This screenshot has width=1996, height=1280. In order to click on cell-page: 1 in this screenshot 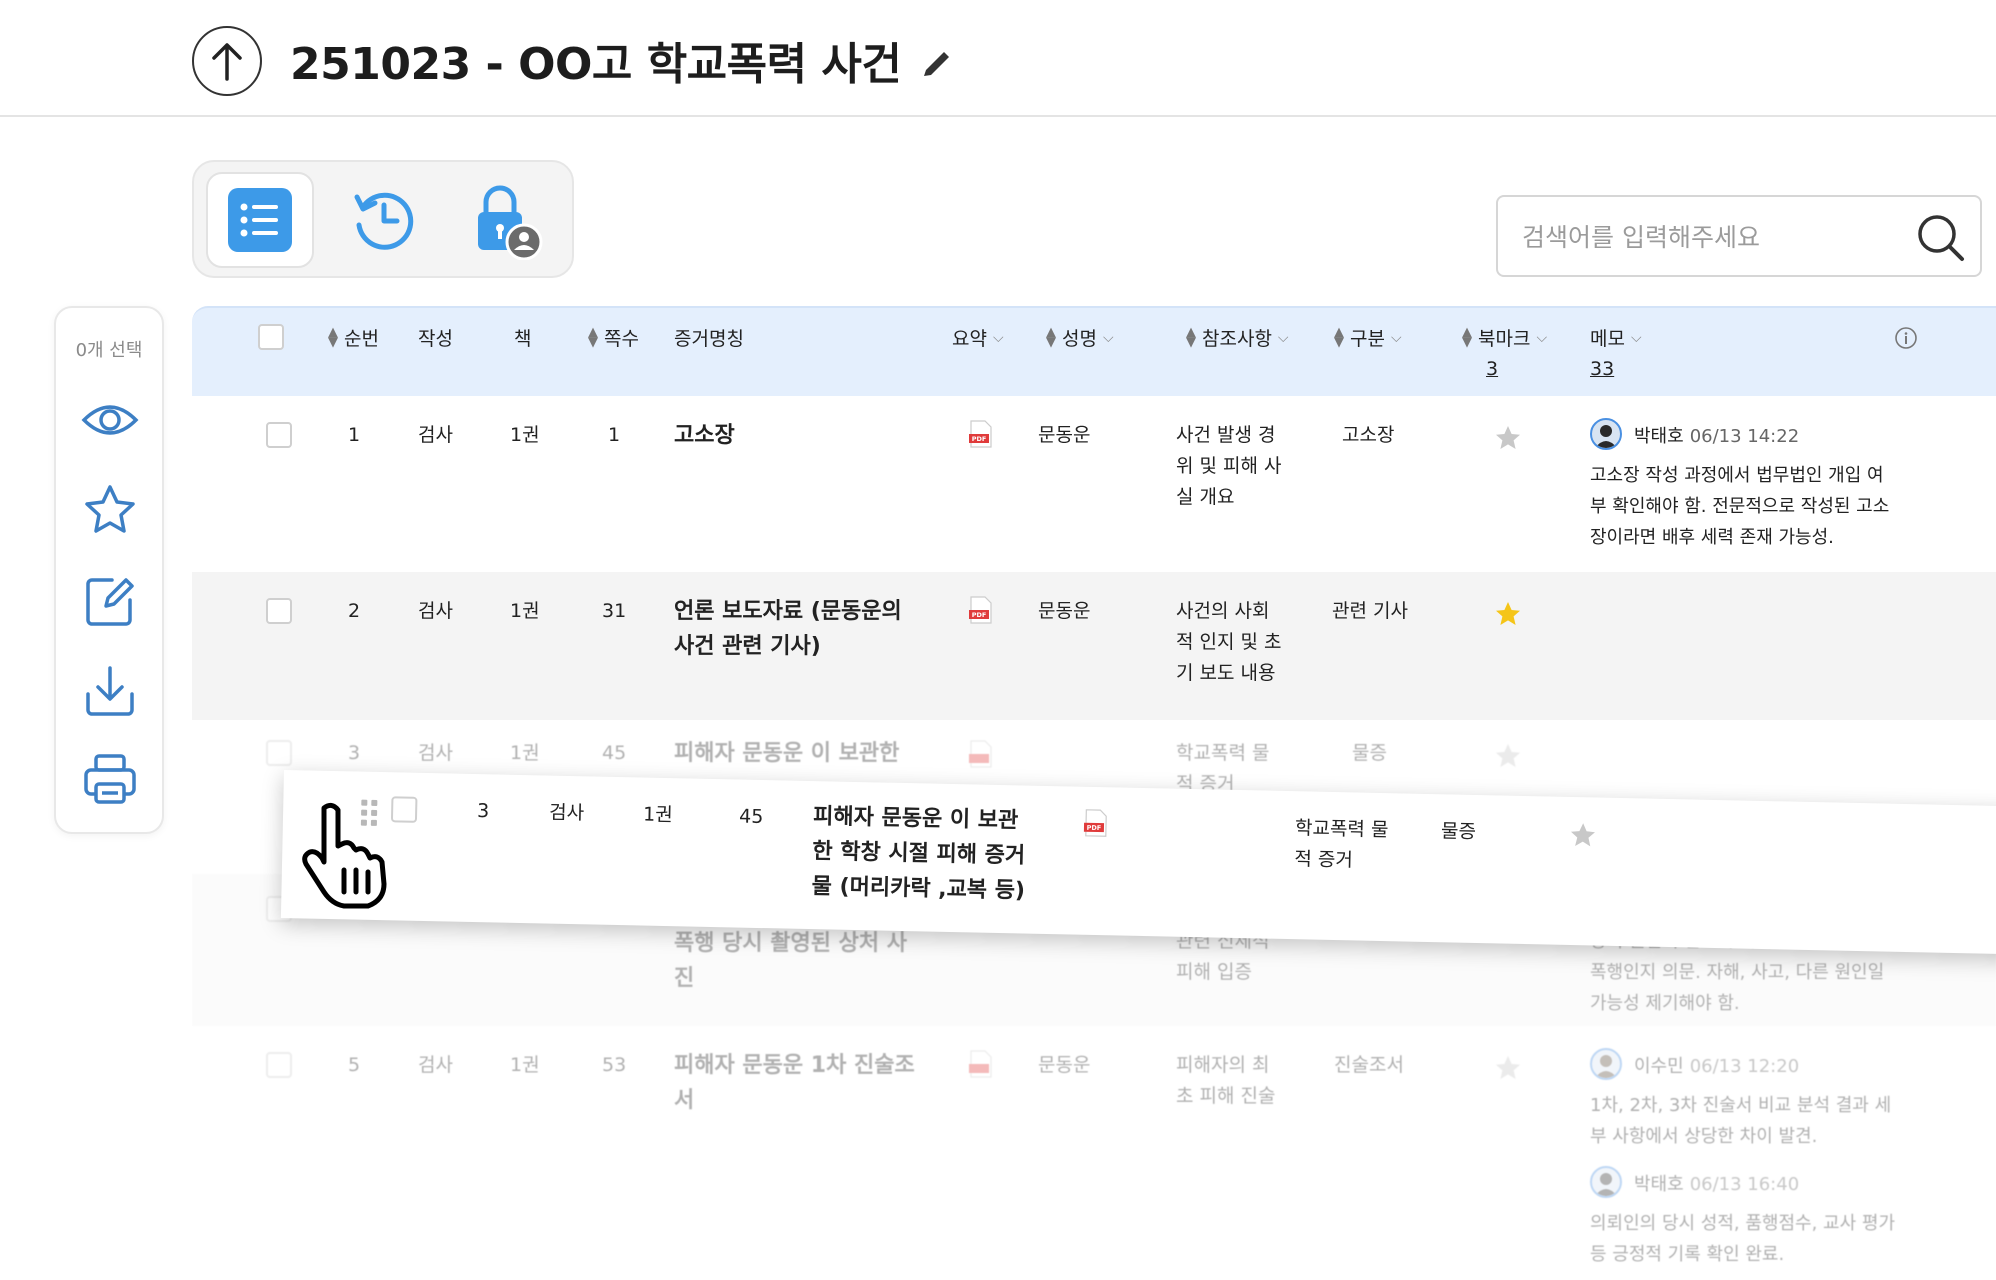, I will do `click(614, 435)`.